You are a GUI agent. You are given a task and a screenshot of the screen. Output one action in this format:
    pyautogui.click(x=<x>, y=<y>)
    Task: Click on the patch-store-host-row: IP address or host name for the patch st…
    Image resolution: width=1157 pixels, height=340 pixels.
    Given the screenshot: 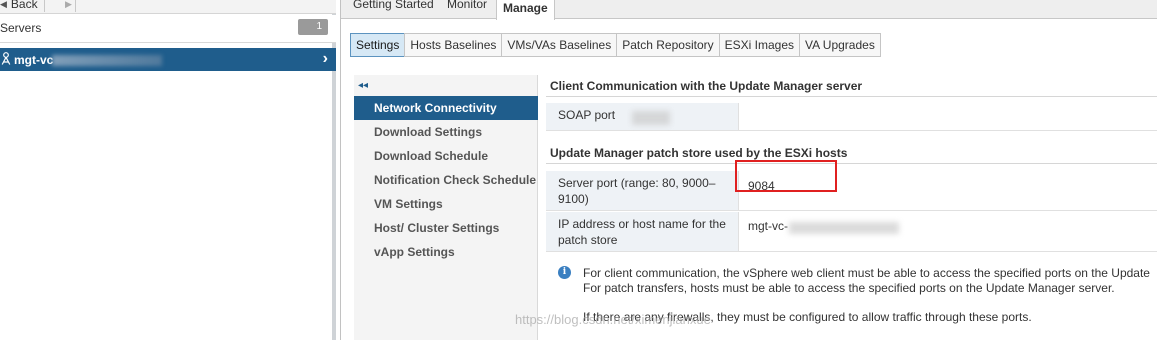 What is the action you would take?
    pyautogui.click(x=851, y=232)
    